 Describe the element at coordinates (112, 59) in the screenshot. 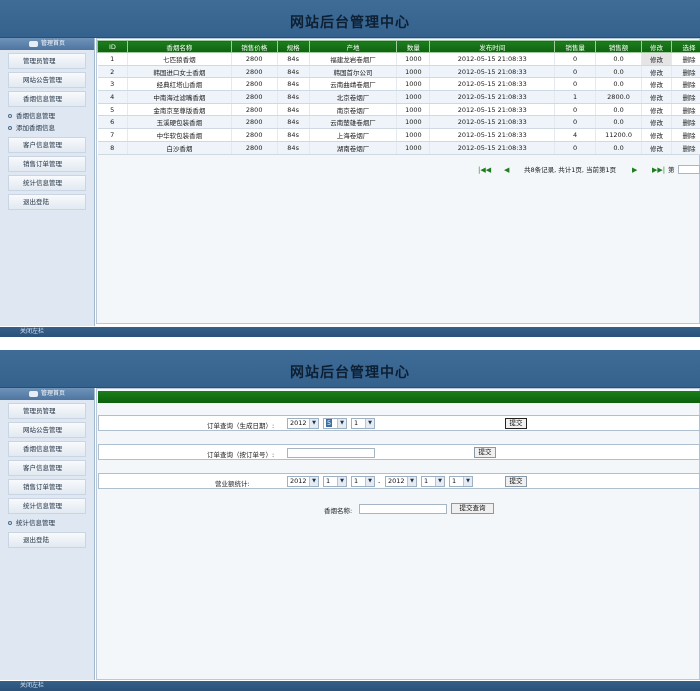

I see `cell-id: 1` at that location.